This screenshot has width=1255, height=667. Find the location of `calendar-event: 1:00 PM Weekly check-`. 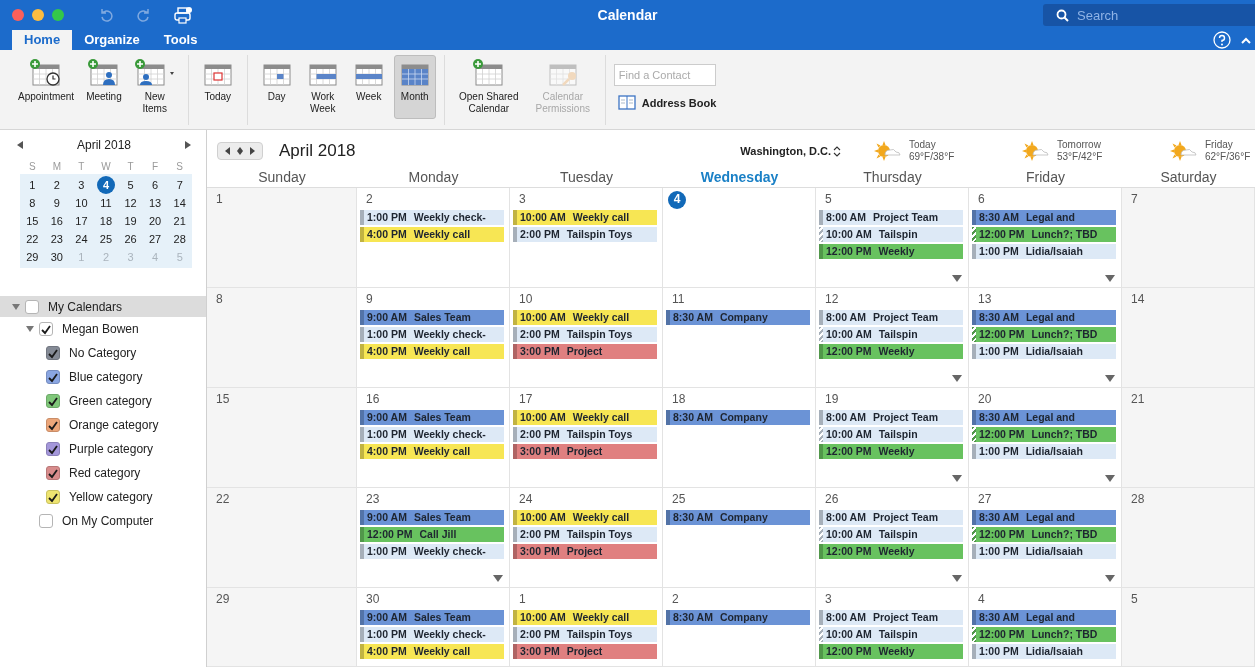

calendar-event: 1:00 PM Weekly check- is located at coordinates (432, 334).